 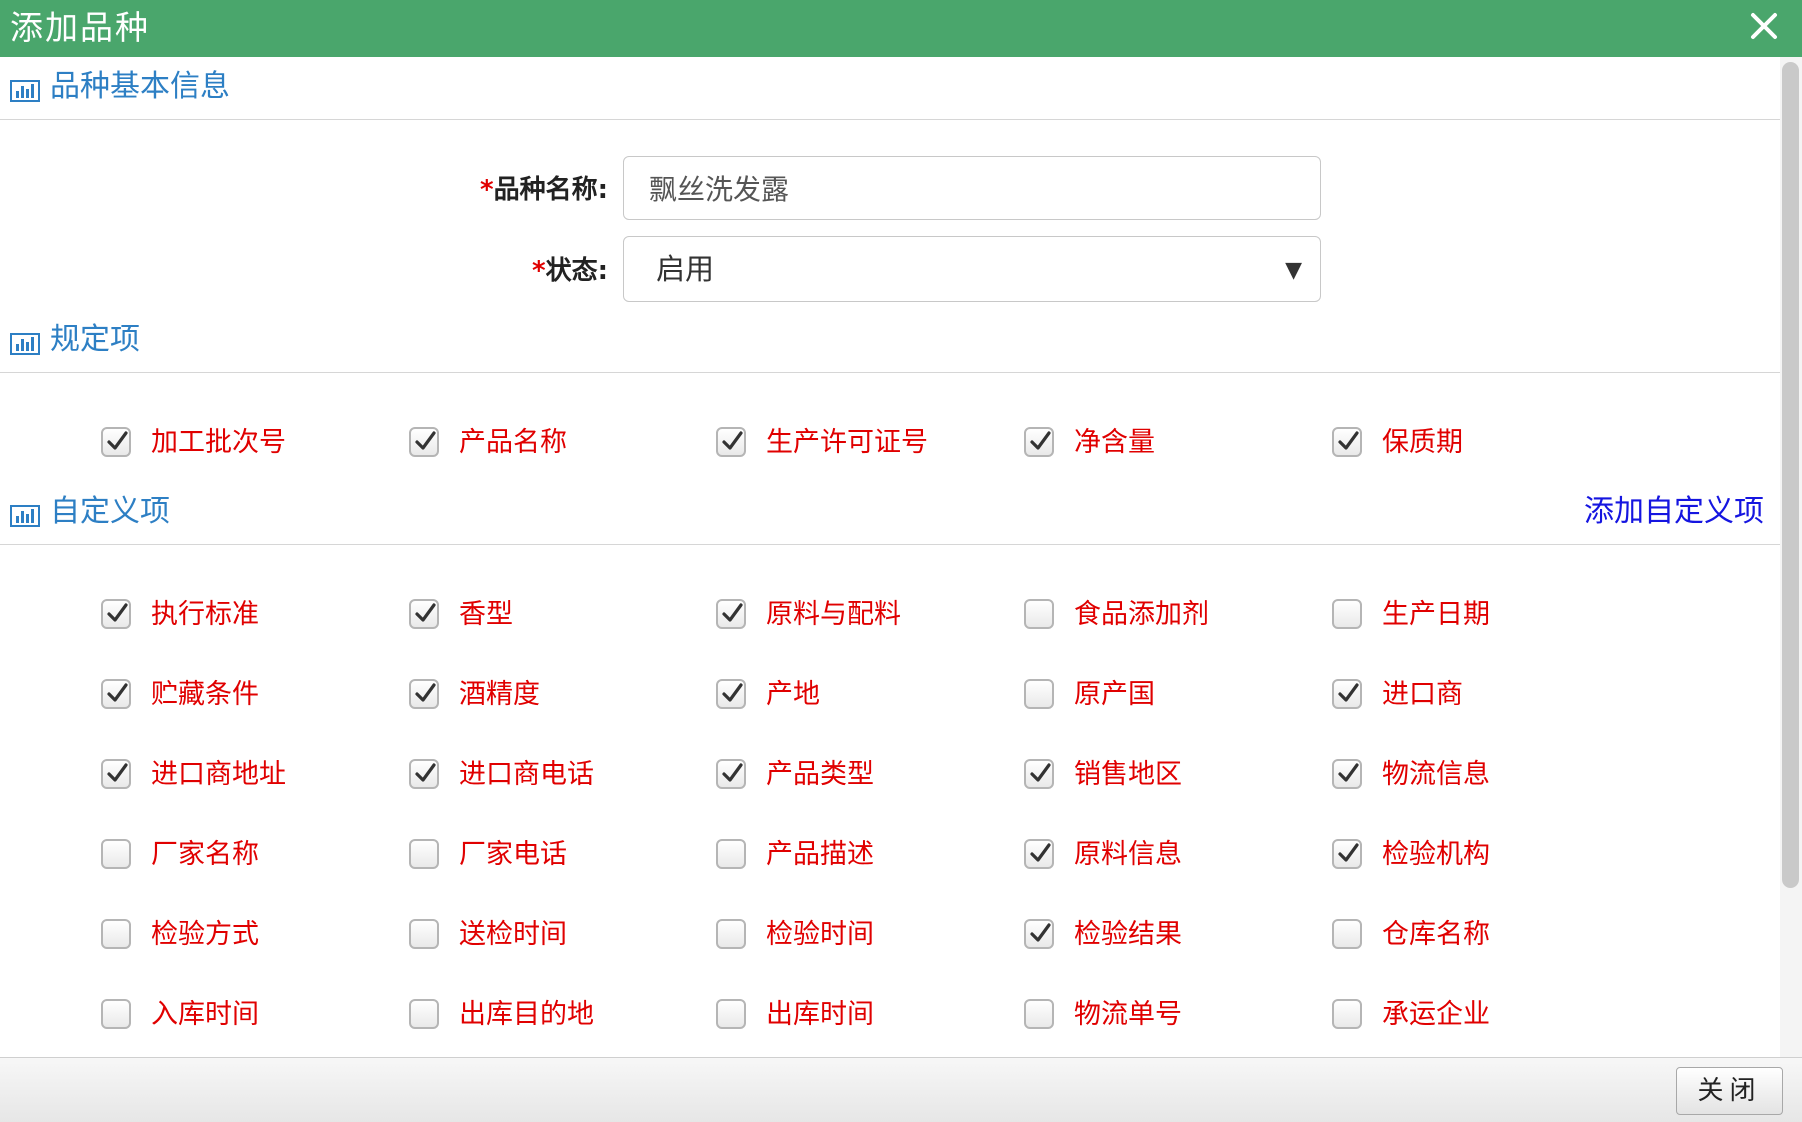 I want to click on dialog-footer: 关闭, so click(x=901, y=1089).